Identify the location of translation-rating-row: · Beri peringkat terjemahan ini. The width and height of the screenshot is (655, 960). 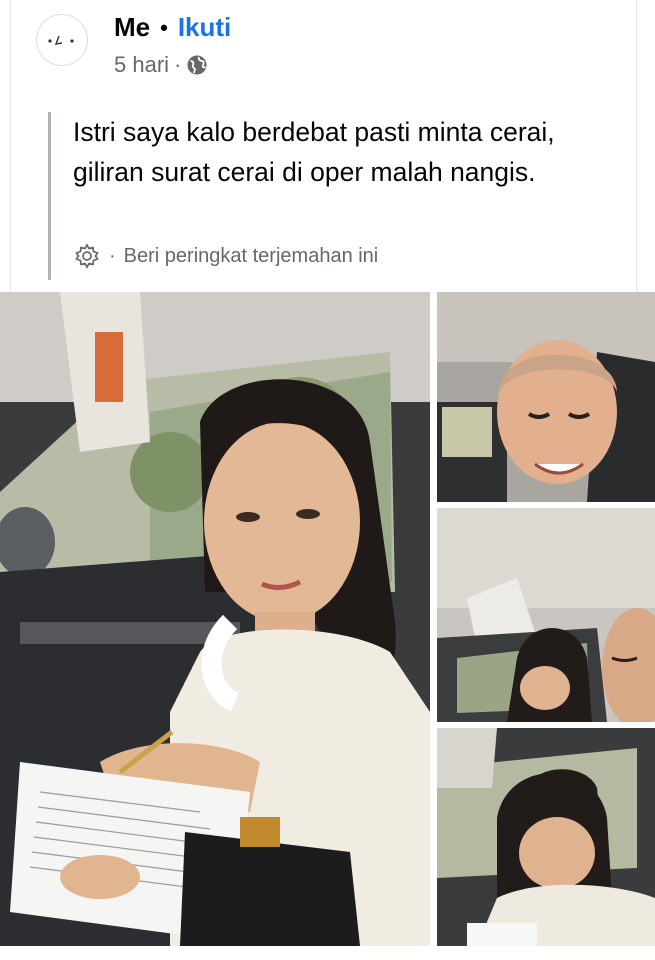
(225, 256).